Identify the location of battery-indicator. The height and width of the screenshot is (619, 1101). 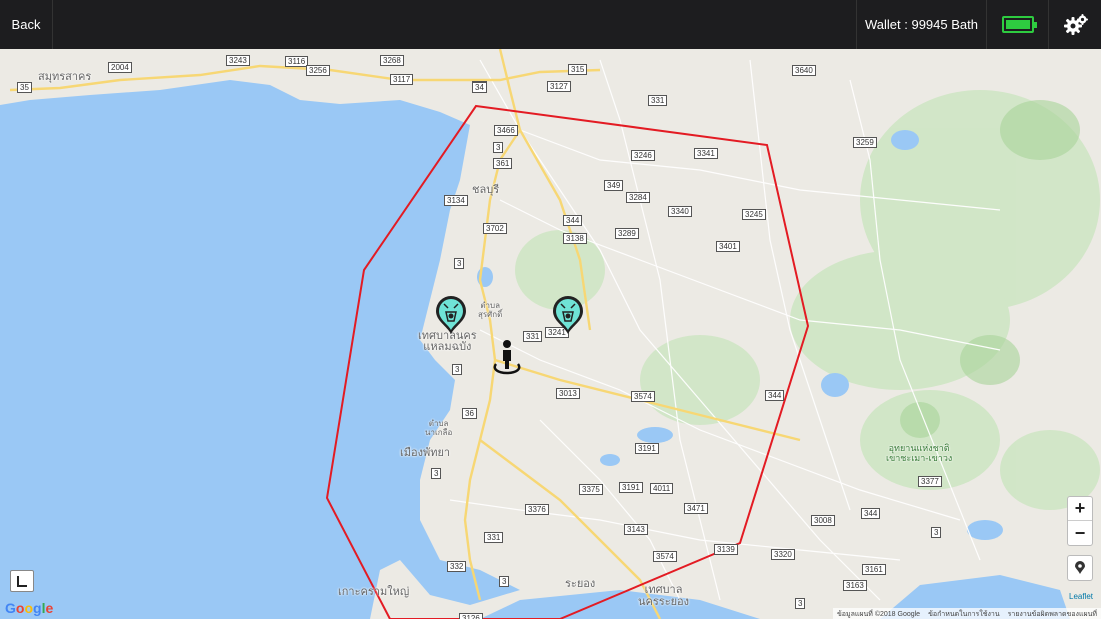
(1017, 24).